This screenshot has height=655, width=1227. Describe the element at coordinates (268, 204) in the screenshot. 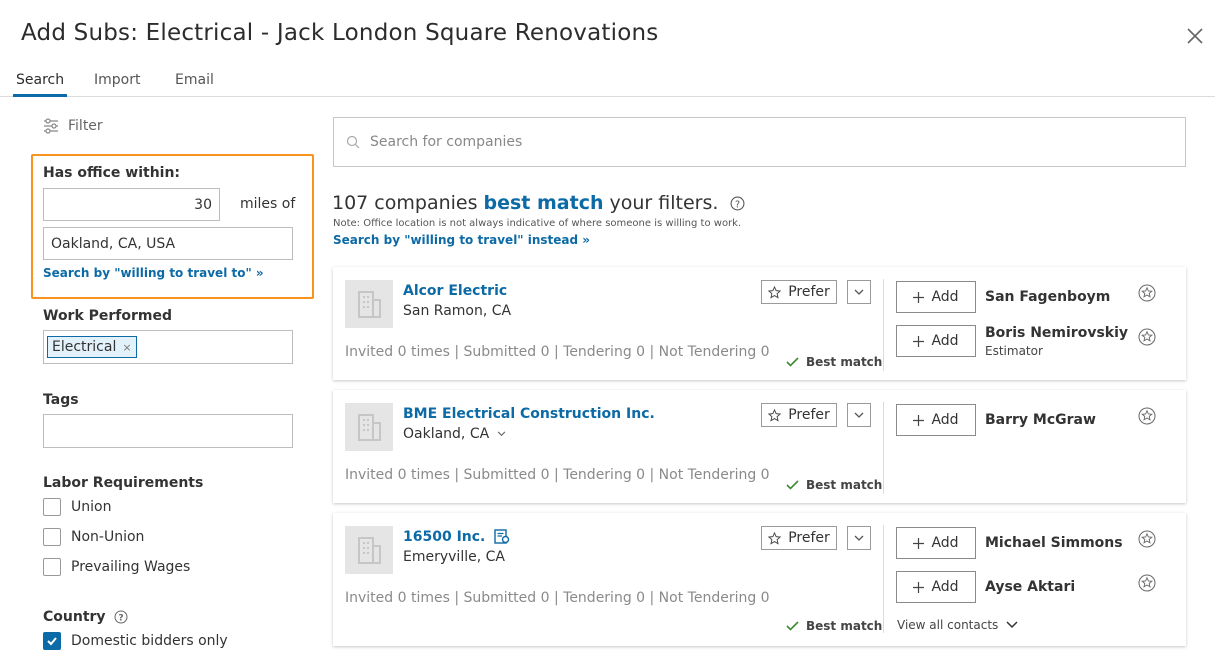

I see `miles-of-label: miles of` at that location.